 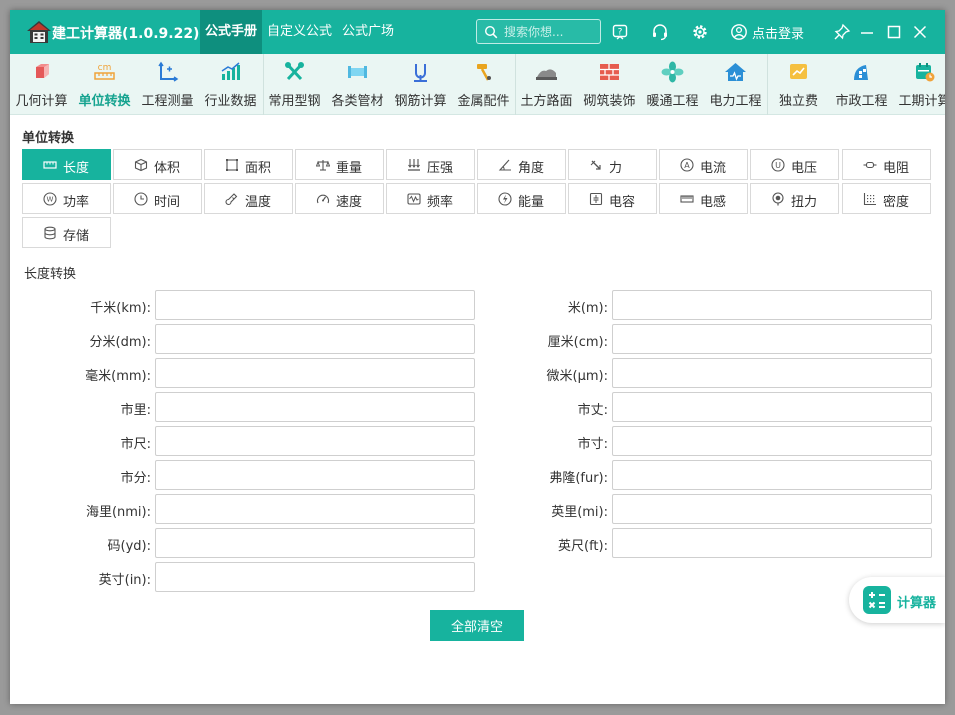 What do you see at coordinates (66, 198) in the screenshot?
I see `unit-power-button: W 功率` at bounding box center [66, 198].